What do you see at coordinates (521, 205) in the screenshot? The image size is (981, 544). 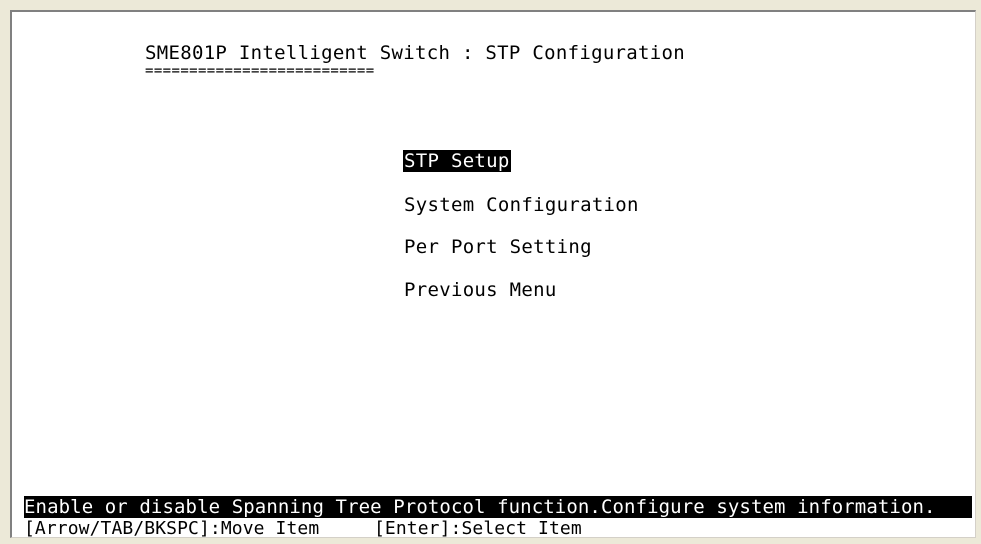 I see `menu-item-system-configuration: System Configuration` at bounding box center [521, 205].